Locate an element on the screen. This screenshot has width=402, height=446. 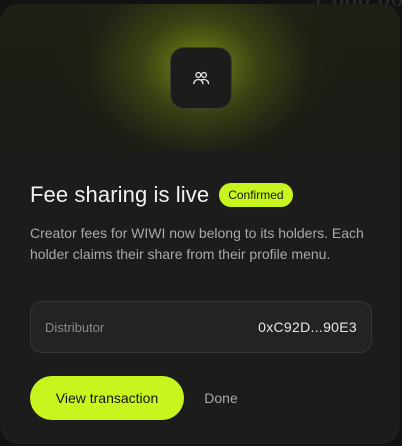
distributor-address: 0xC92D...90E3 is located at coordinates (307, 327).